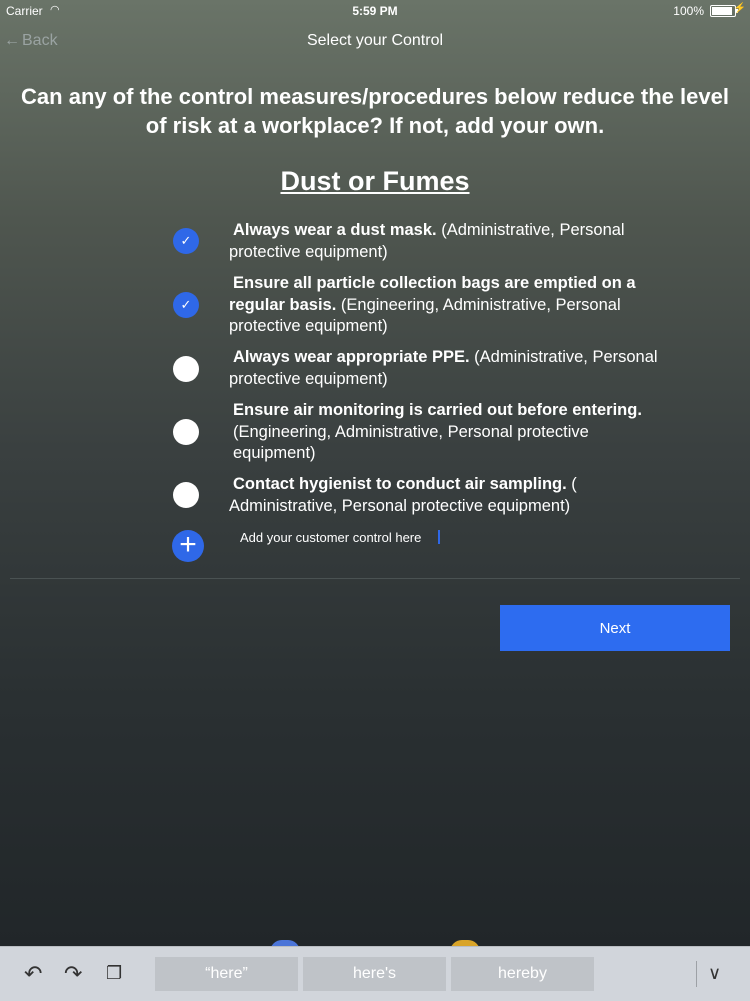  I want to click on dismiss-keyboard-icon: ∨, so click(714, 973).